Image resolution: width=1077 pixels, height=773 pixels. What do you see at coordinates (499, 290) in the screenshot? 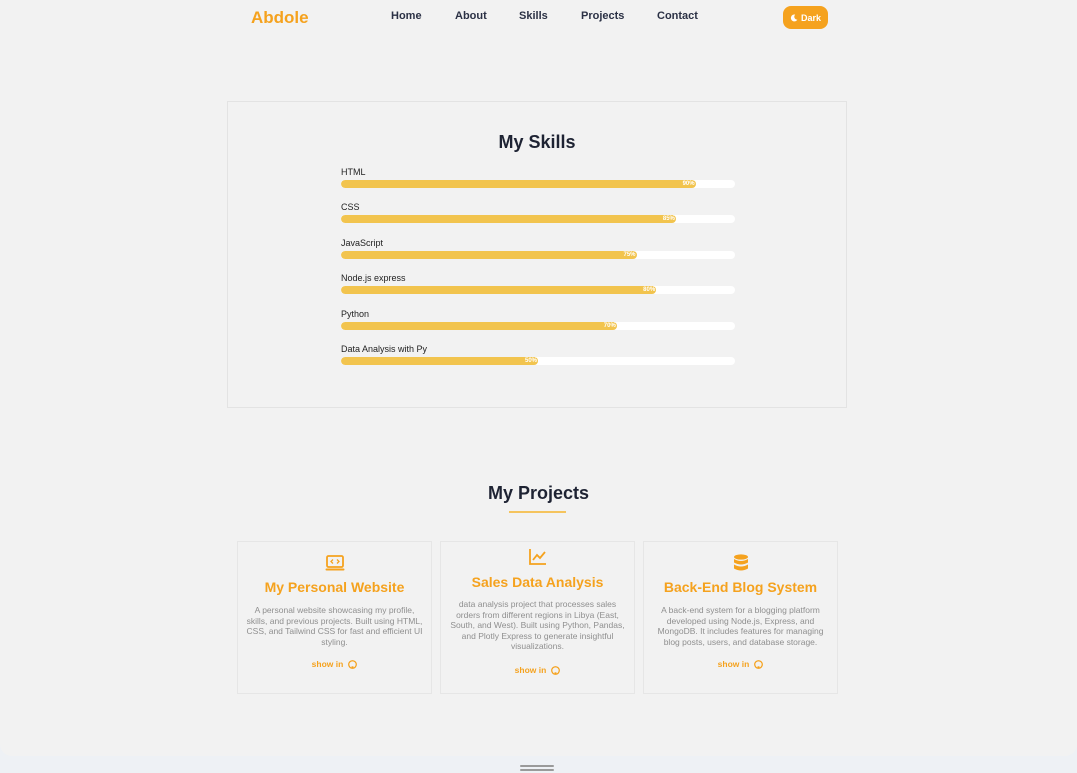
I see `skill-bar-fill: 80%` at bounding box center [499, 290].